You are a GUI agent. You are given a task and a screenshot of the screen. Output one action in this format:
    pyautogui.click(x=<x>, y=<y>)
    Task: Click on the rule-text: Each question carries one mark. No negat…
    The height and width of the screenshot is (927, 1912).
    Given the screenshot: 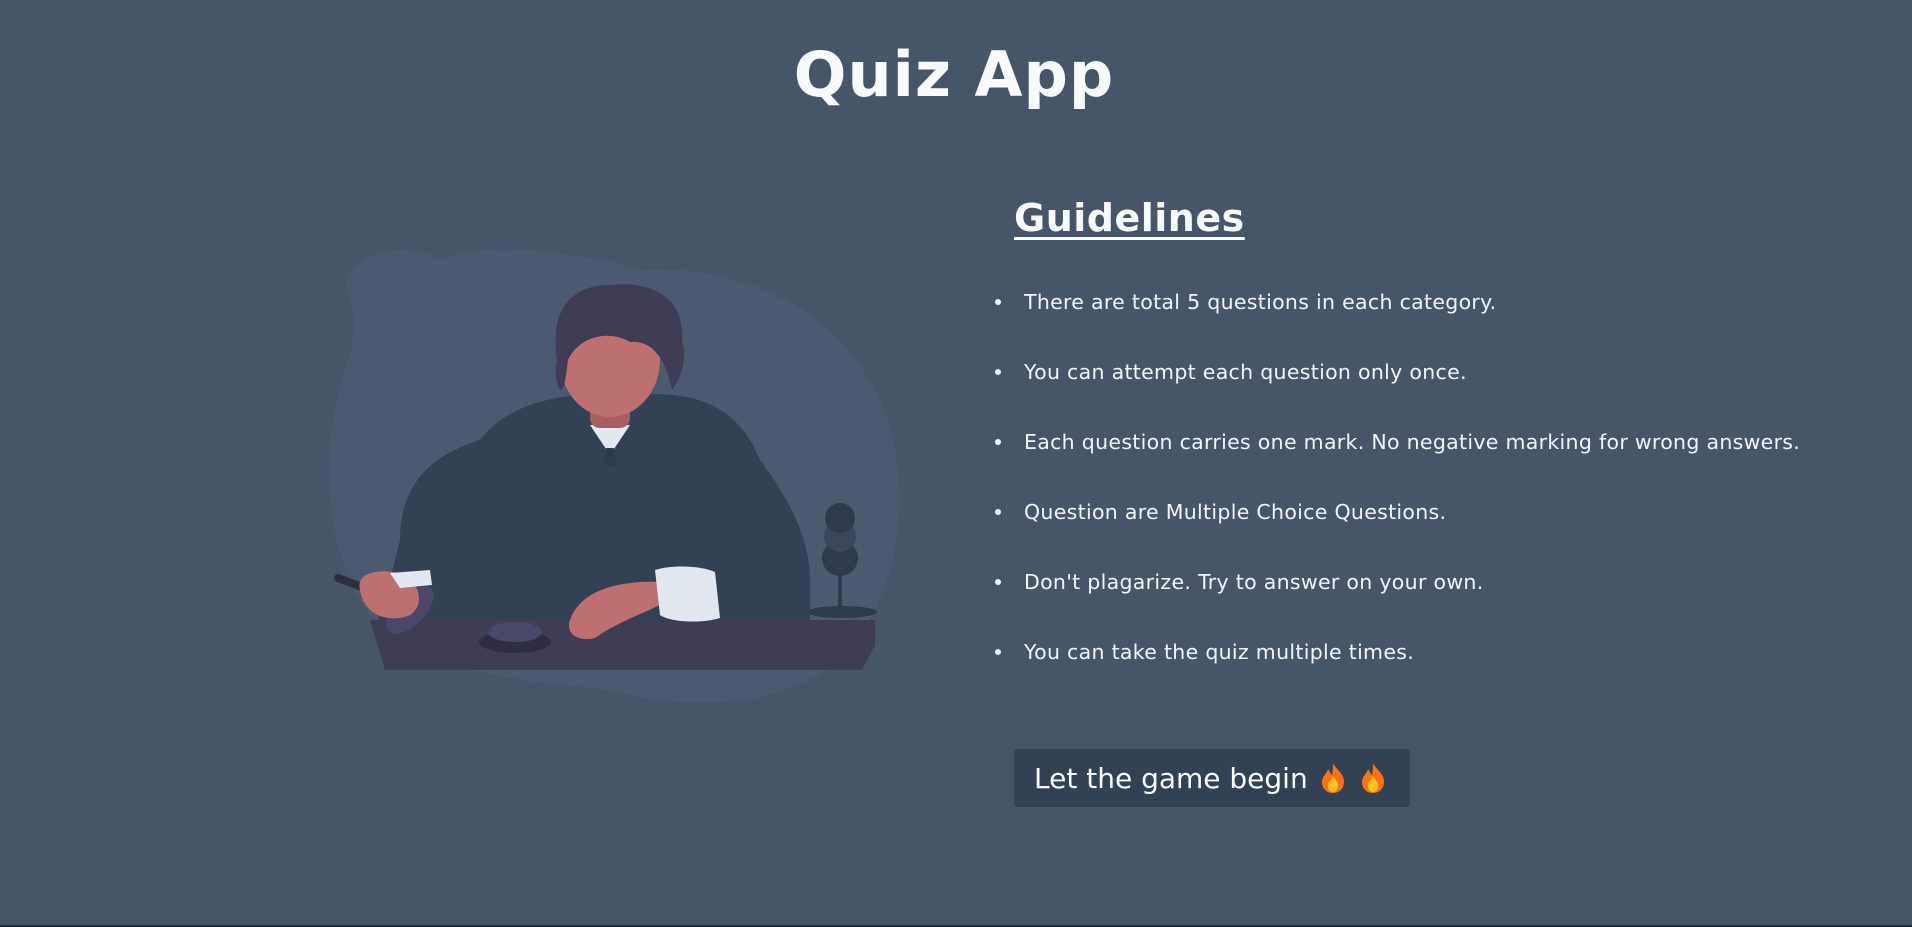 What is the action you would take?
    pyautogui.click(x=1412, y=442)
    